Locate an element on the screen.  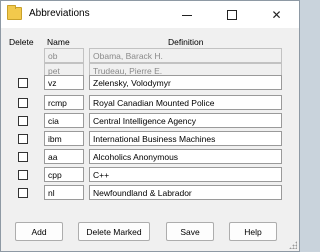
minimize-icon is located at coordinates (186, 15).